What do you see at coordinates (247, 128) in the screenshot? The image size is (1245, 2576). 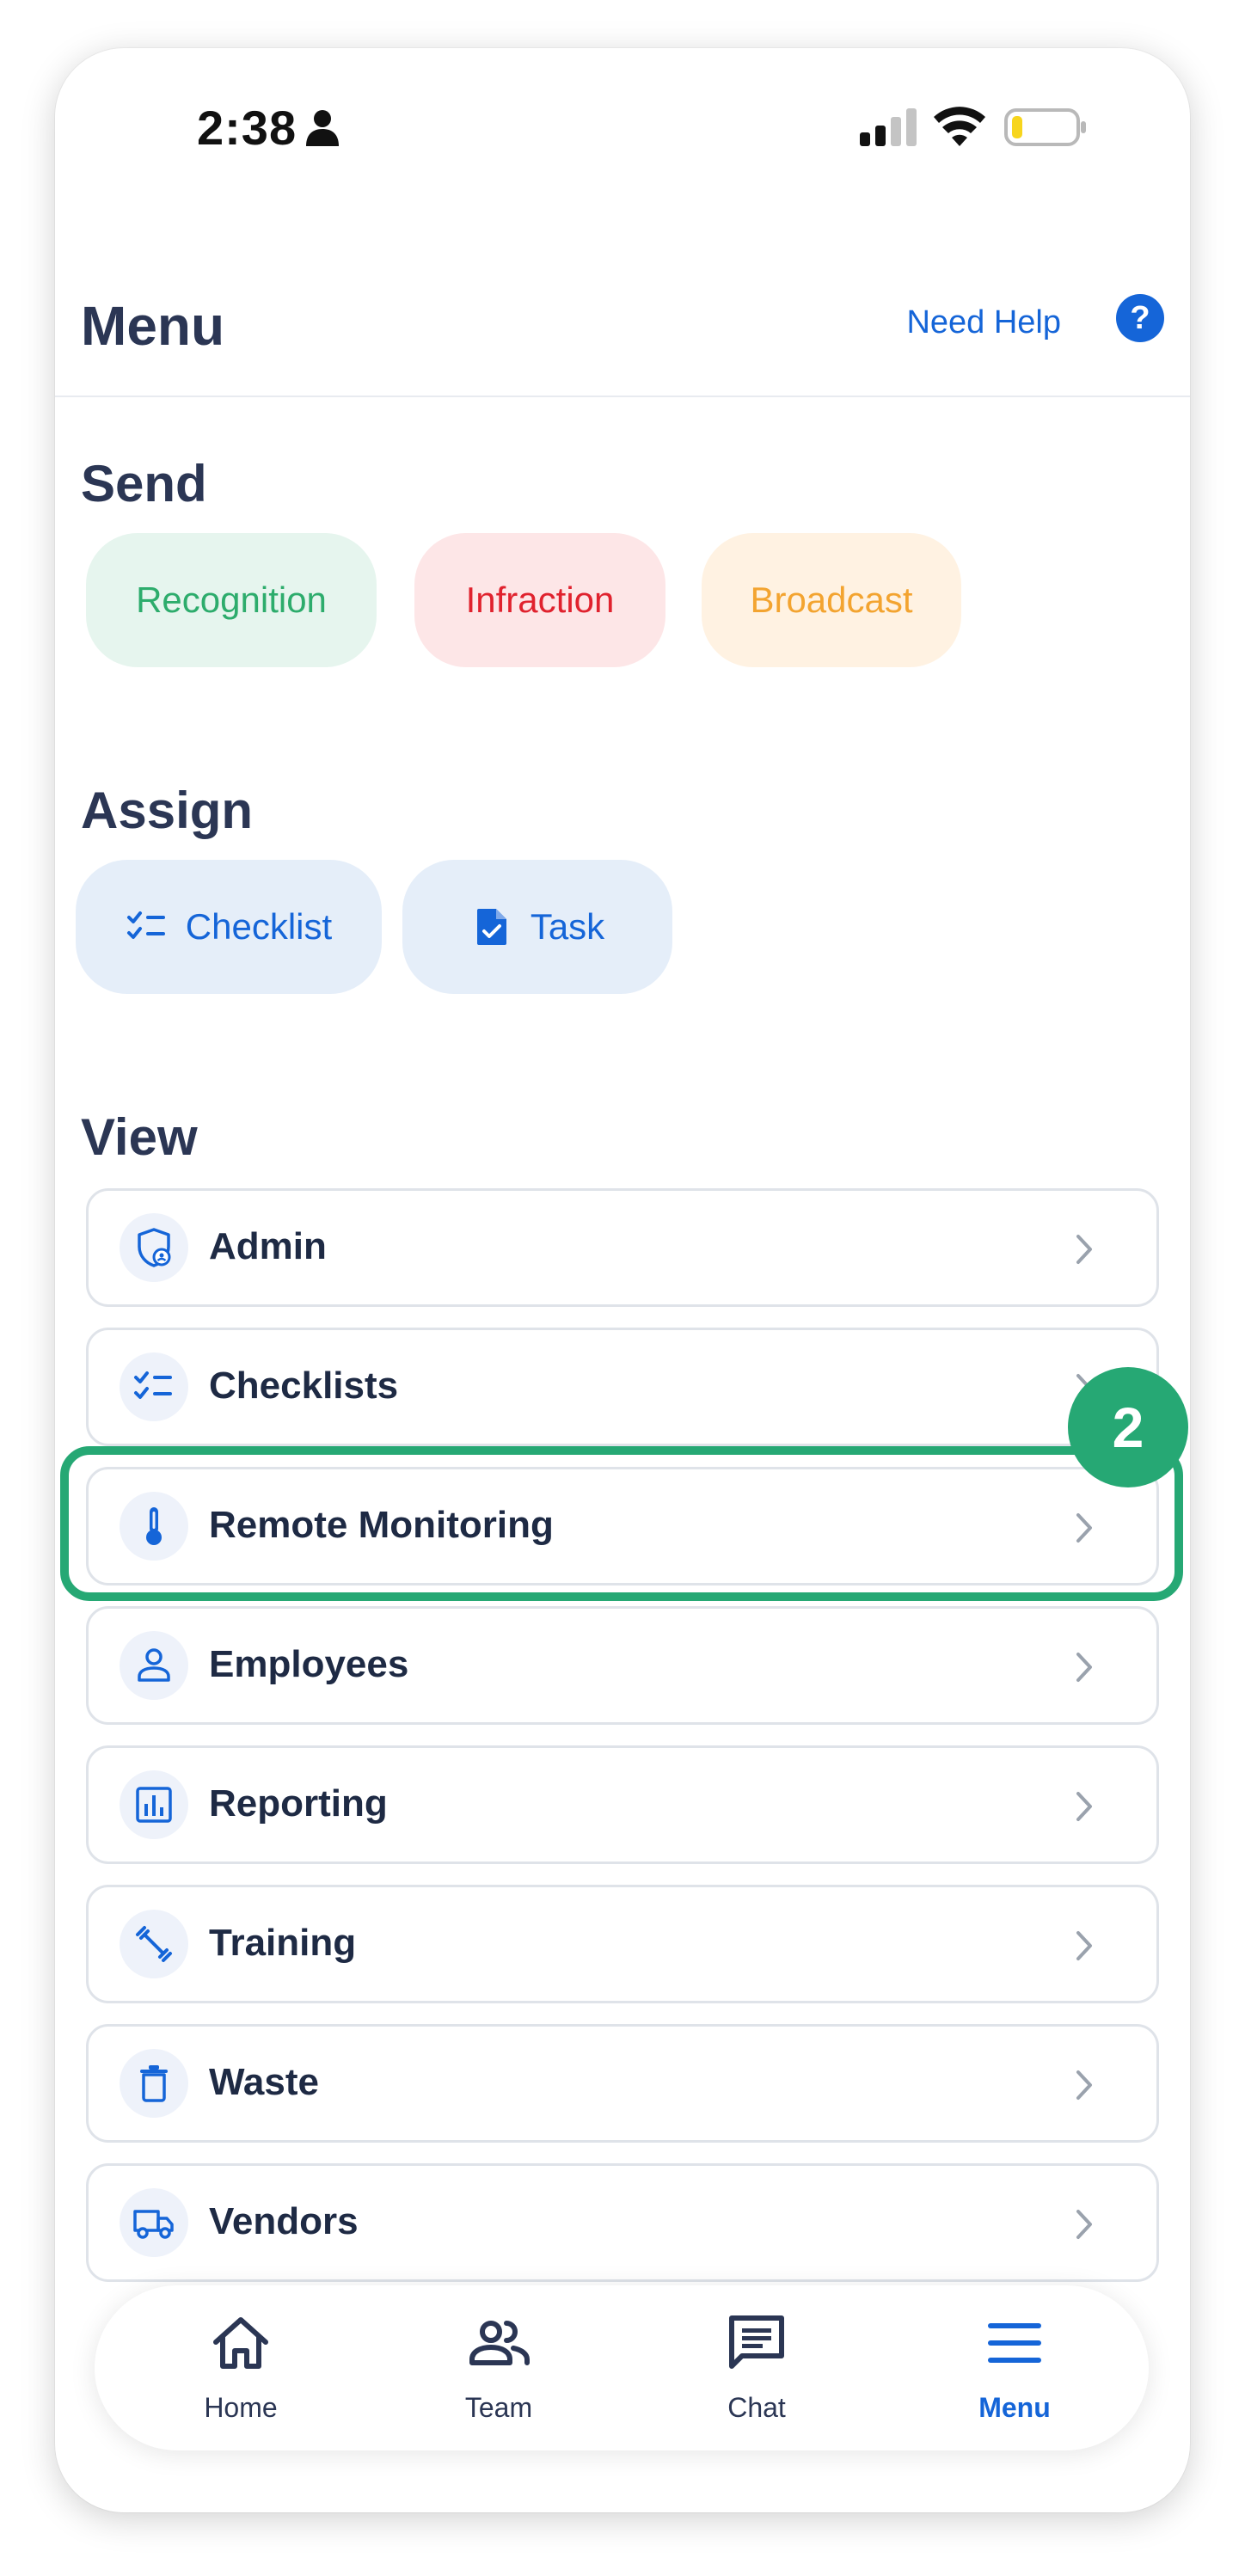 I see `status-time: 2:38` at bounding box center [247, 128].